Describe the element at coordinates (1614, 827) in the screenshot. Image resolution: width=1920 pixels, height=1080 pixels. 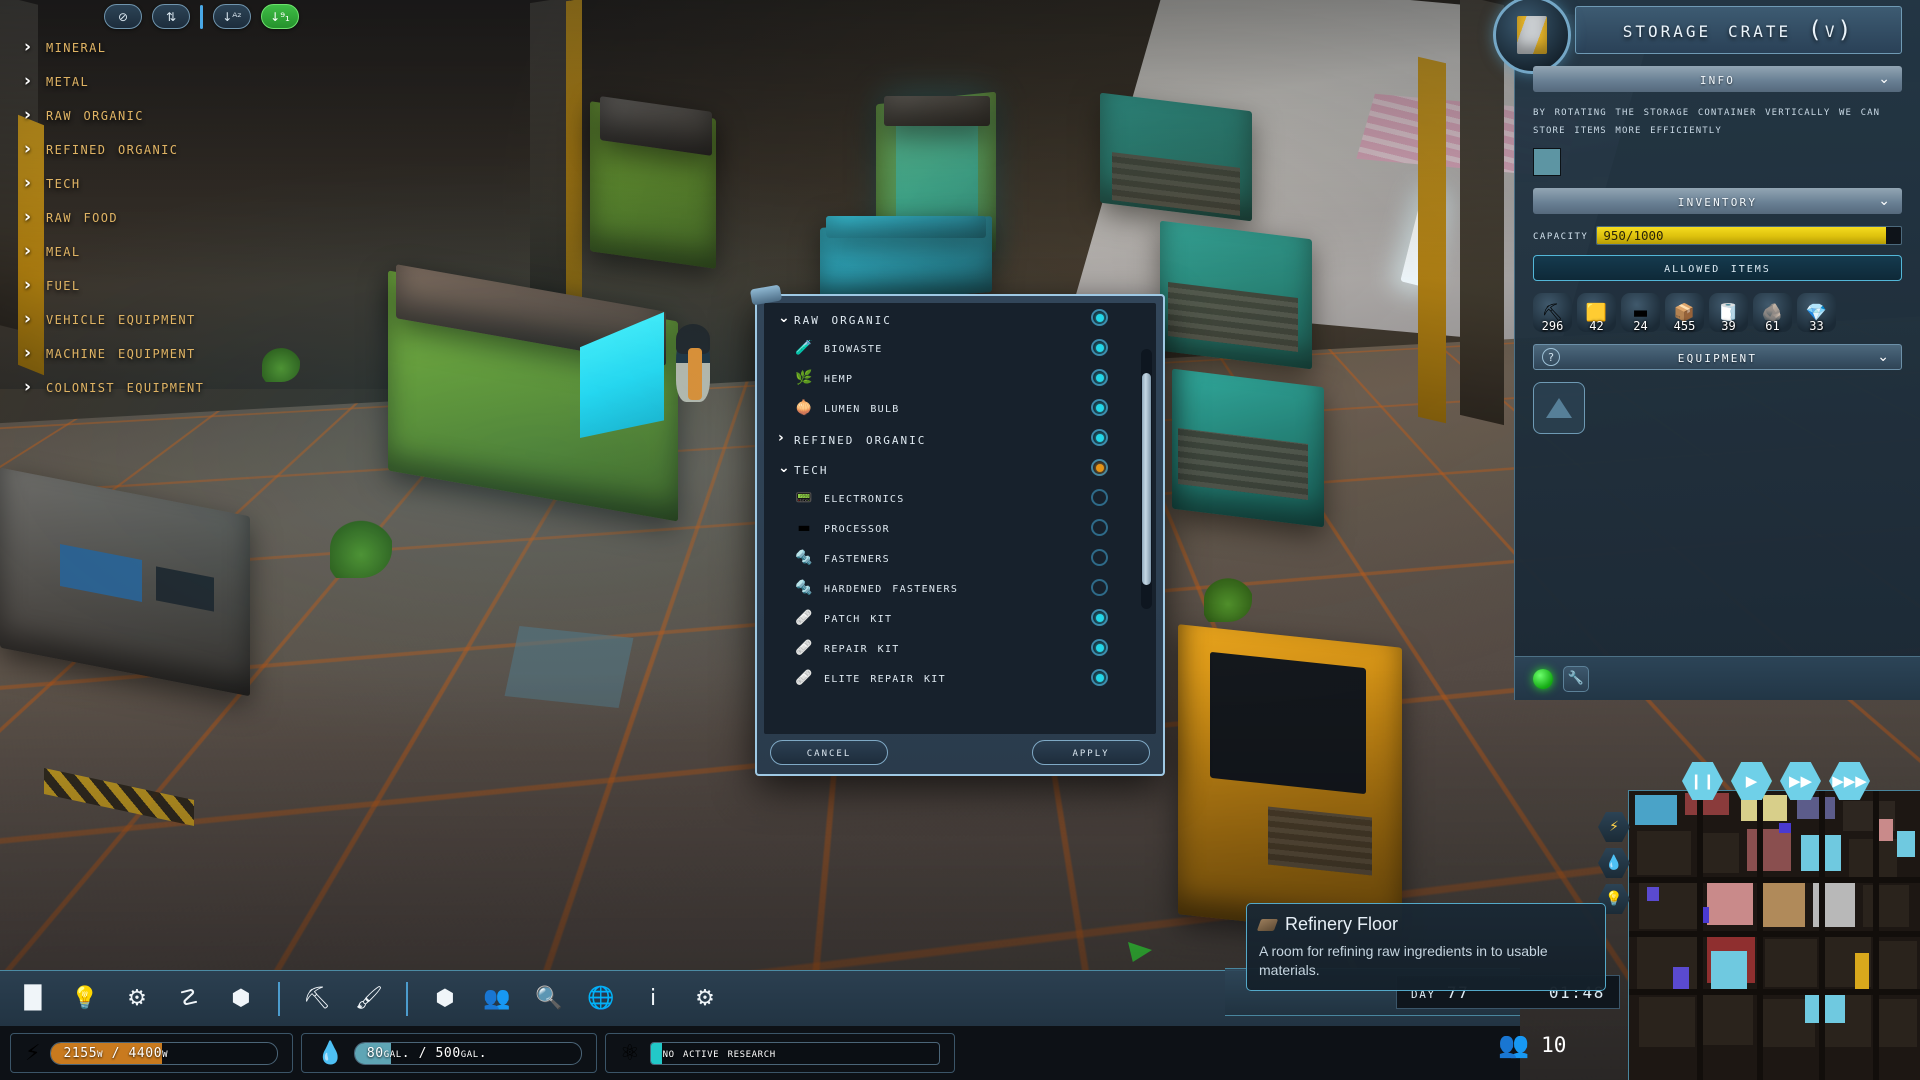
I see `power-overlay-button: ⚡` at that location.